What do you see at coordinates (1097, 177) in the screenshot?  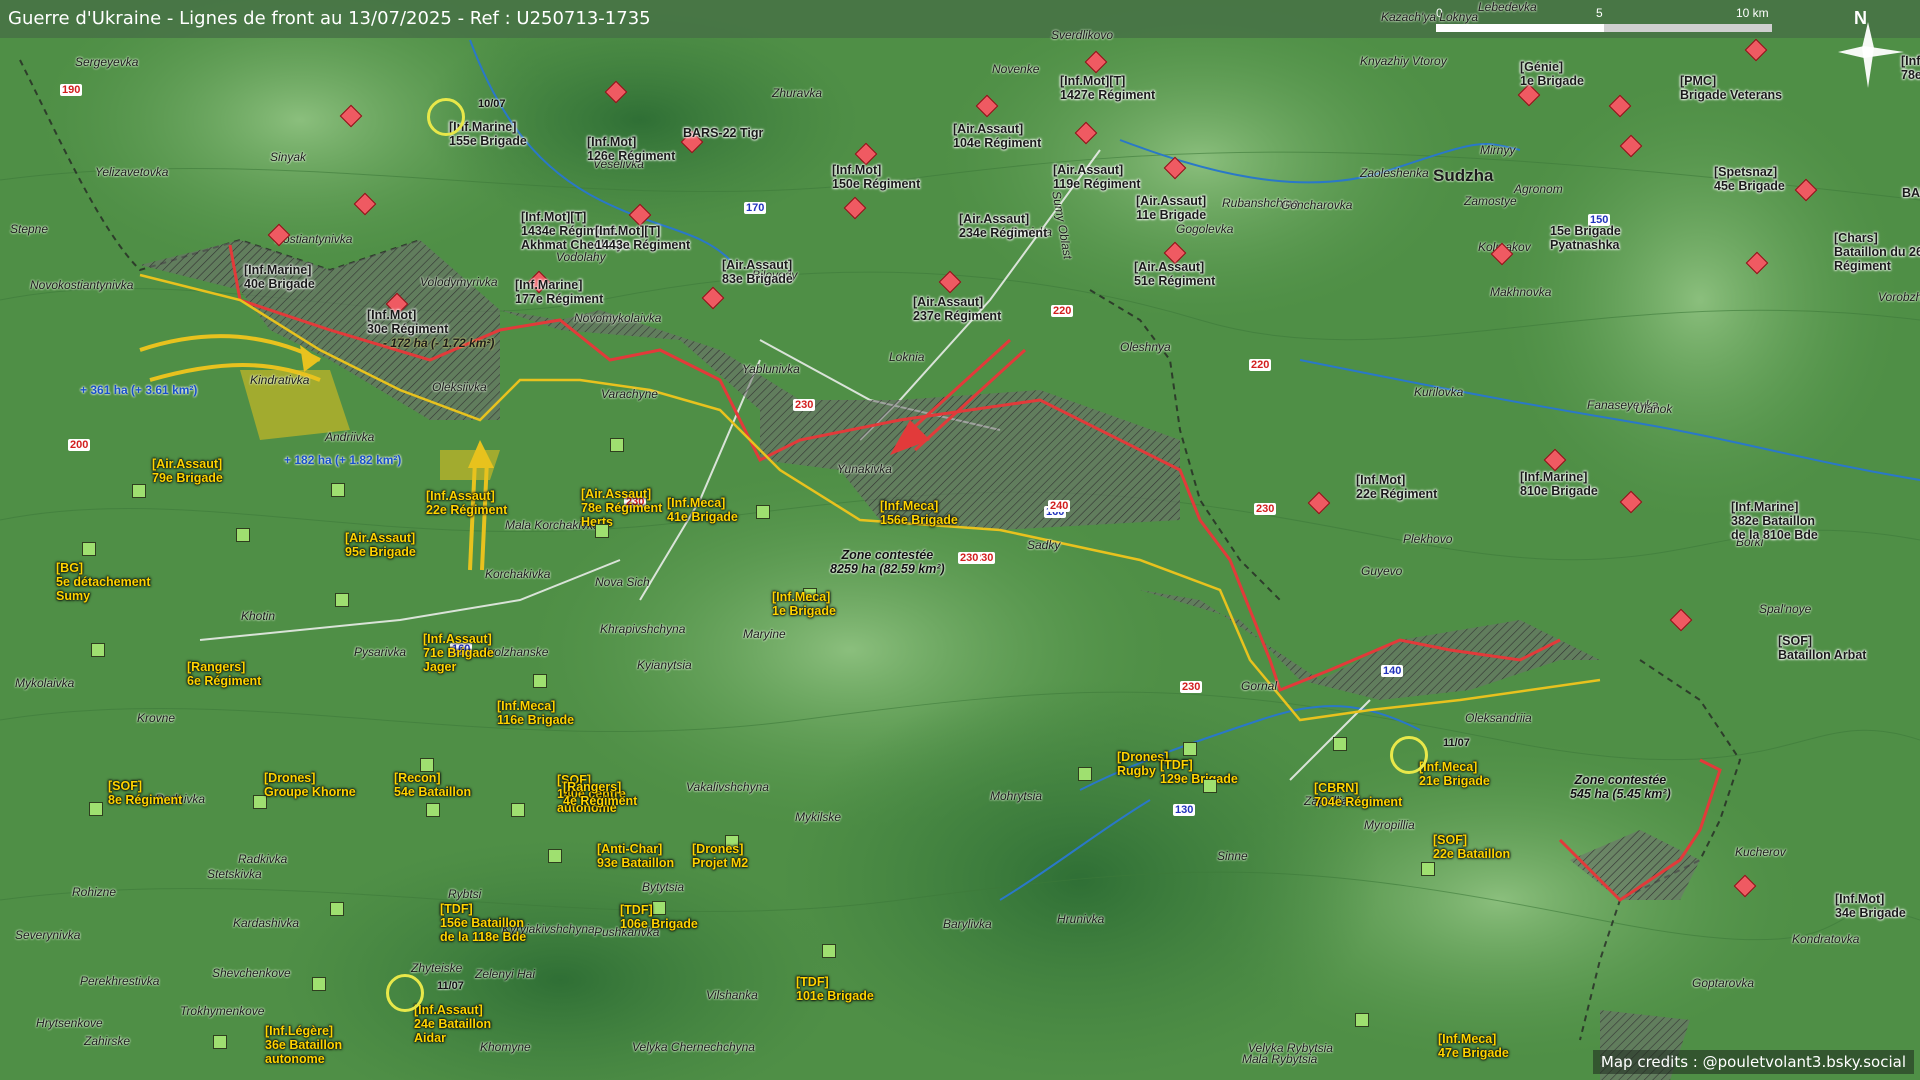 I see `russian-unit-label: [Air.Assaut] 119e Régiment` at bounding box center [1097, 177].